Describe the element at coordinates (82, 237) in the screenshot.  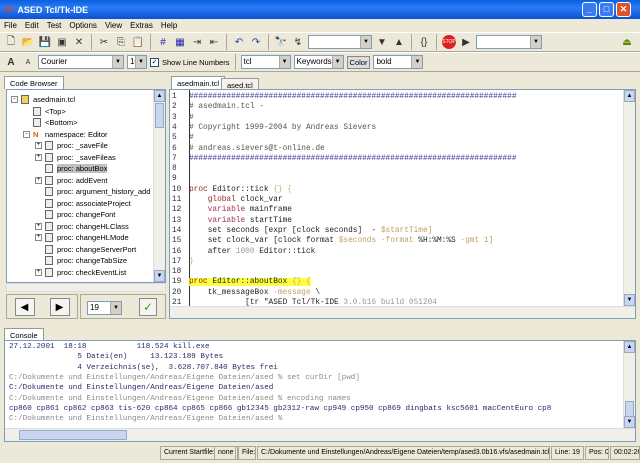
I see `tree-item: + proc: changeHLMode` at that location.